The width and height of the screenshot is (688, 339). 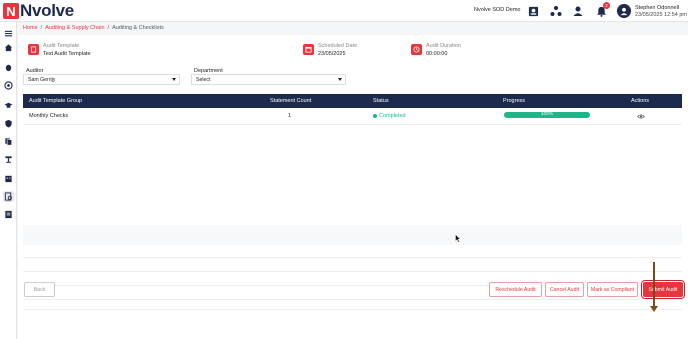 I want to click on audit-duration-info: Audit Duration 00:00:00, so click(x=436, y=50).